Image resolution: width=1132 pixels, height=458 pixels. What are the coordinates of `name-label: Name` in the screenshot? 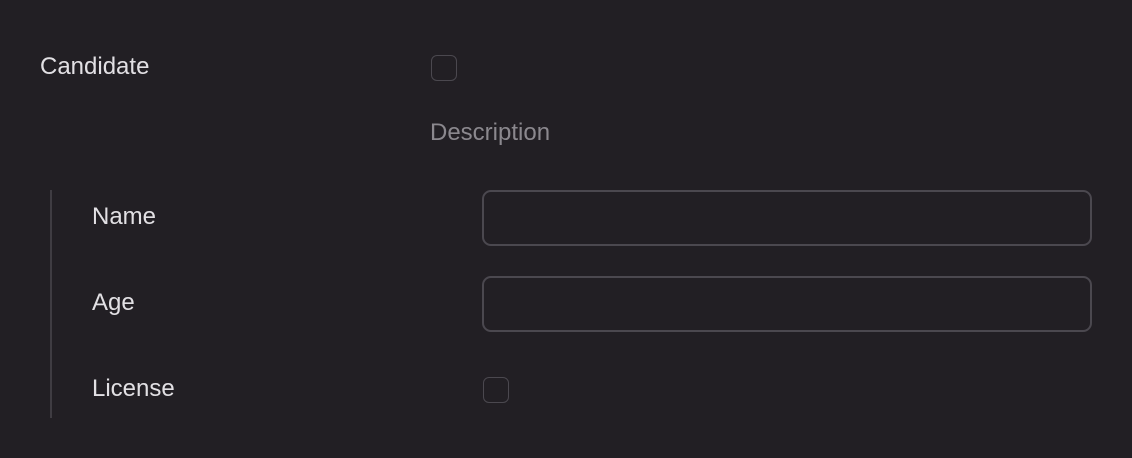 It's located at (124, 216).